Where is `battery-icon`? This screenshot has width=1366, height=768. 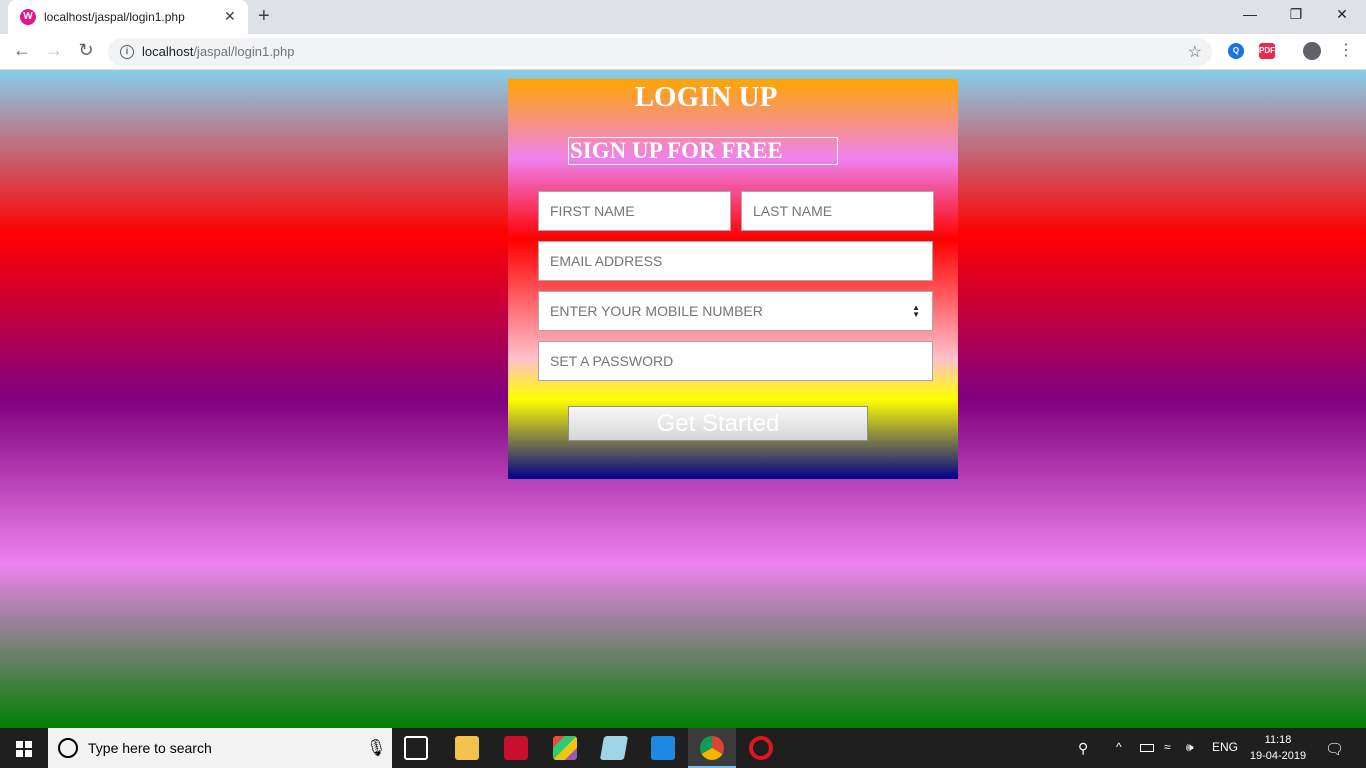 battery-icon is located at coordinates (1147, 748).